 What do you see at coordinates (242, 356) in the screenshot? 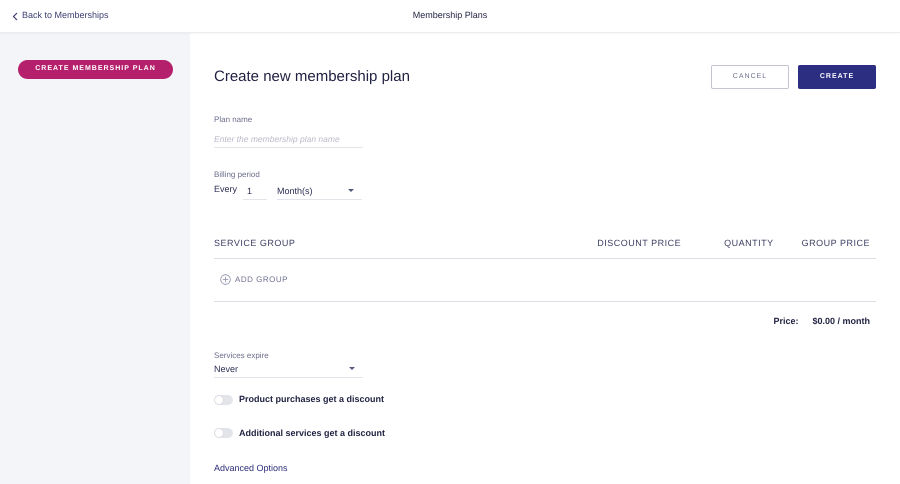
I see `field-label: Services expire` at bounding box center [242, 356].